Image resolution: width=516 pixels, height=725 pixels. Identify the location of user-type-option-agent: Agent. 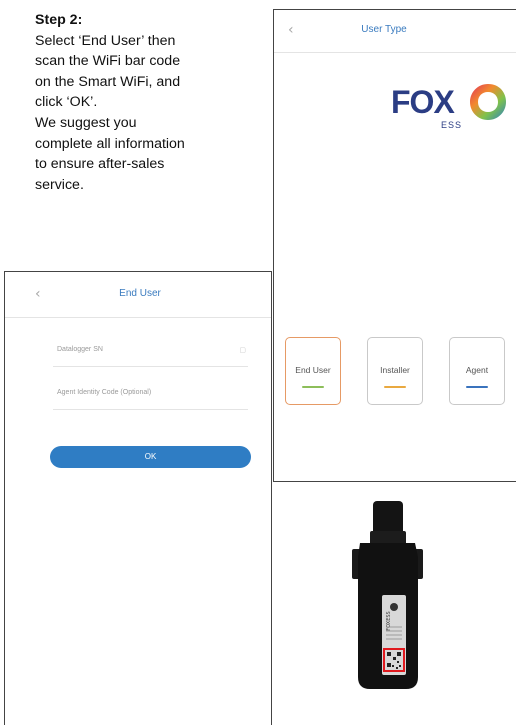
(477, 371).